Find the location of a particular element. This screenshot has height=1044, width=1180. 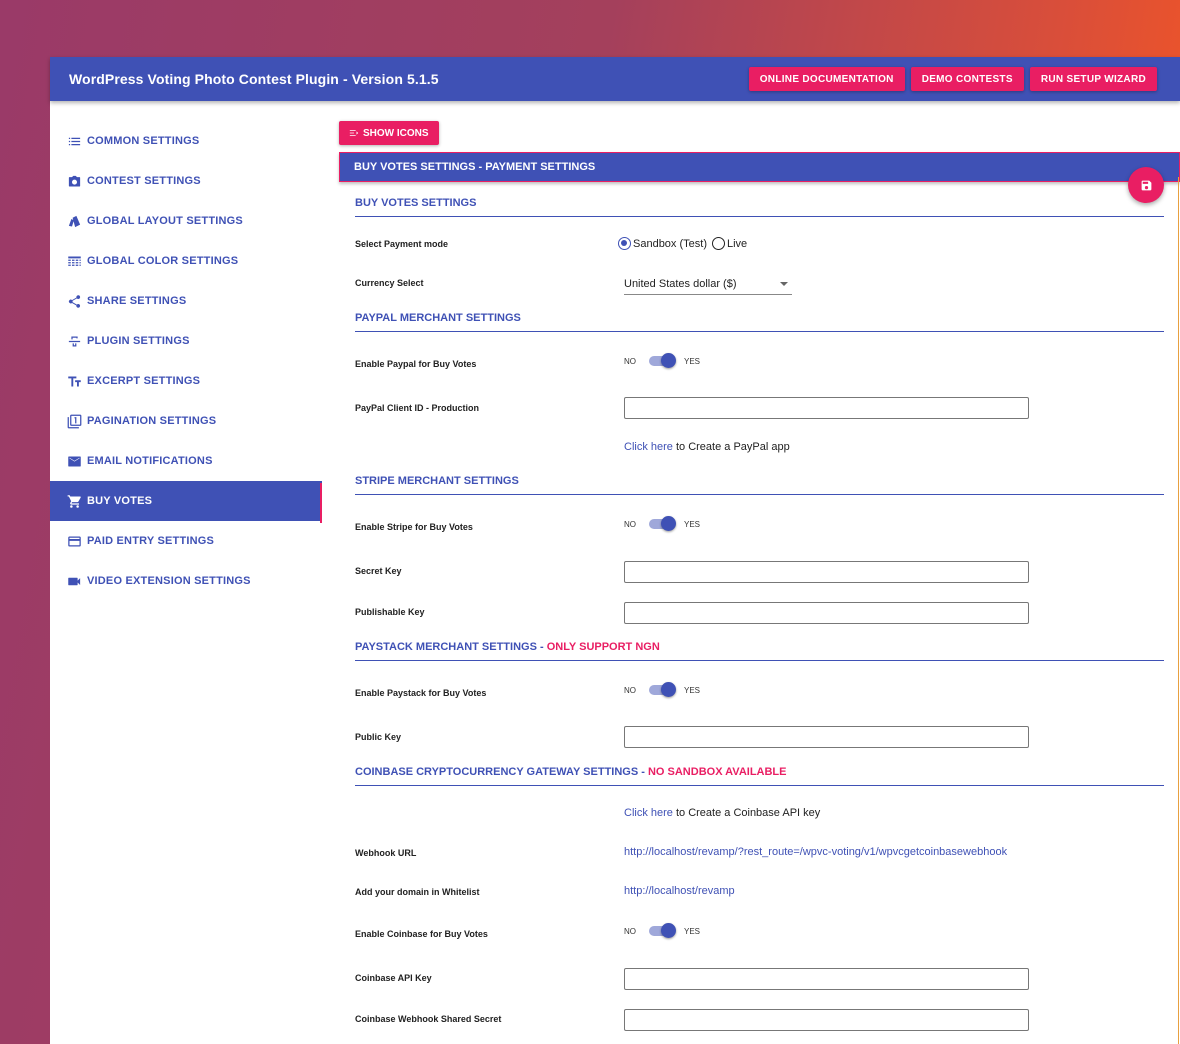

paypal-toggle-row: NO YES is located at coordinates (662, 360).